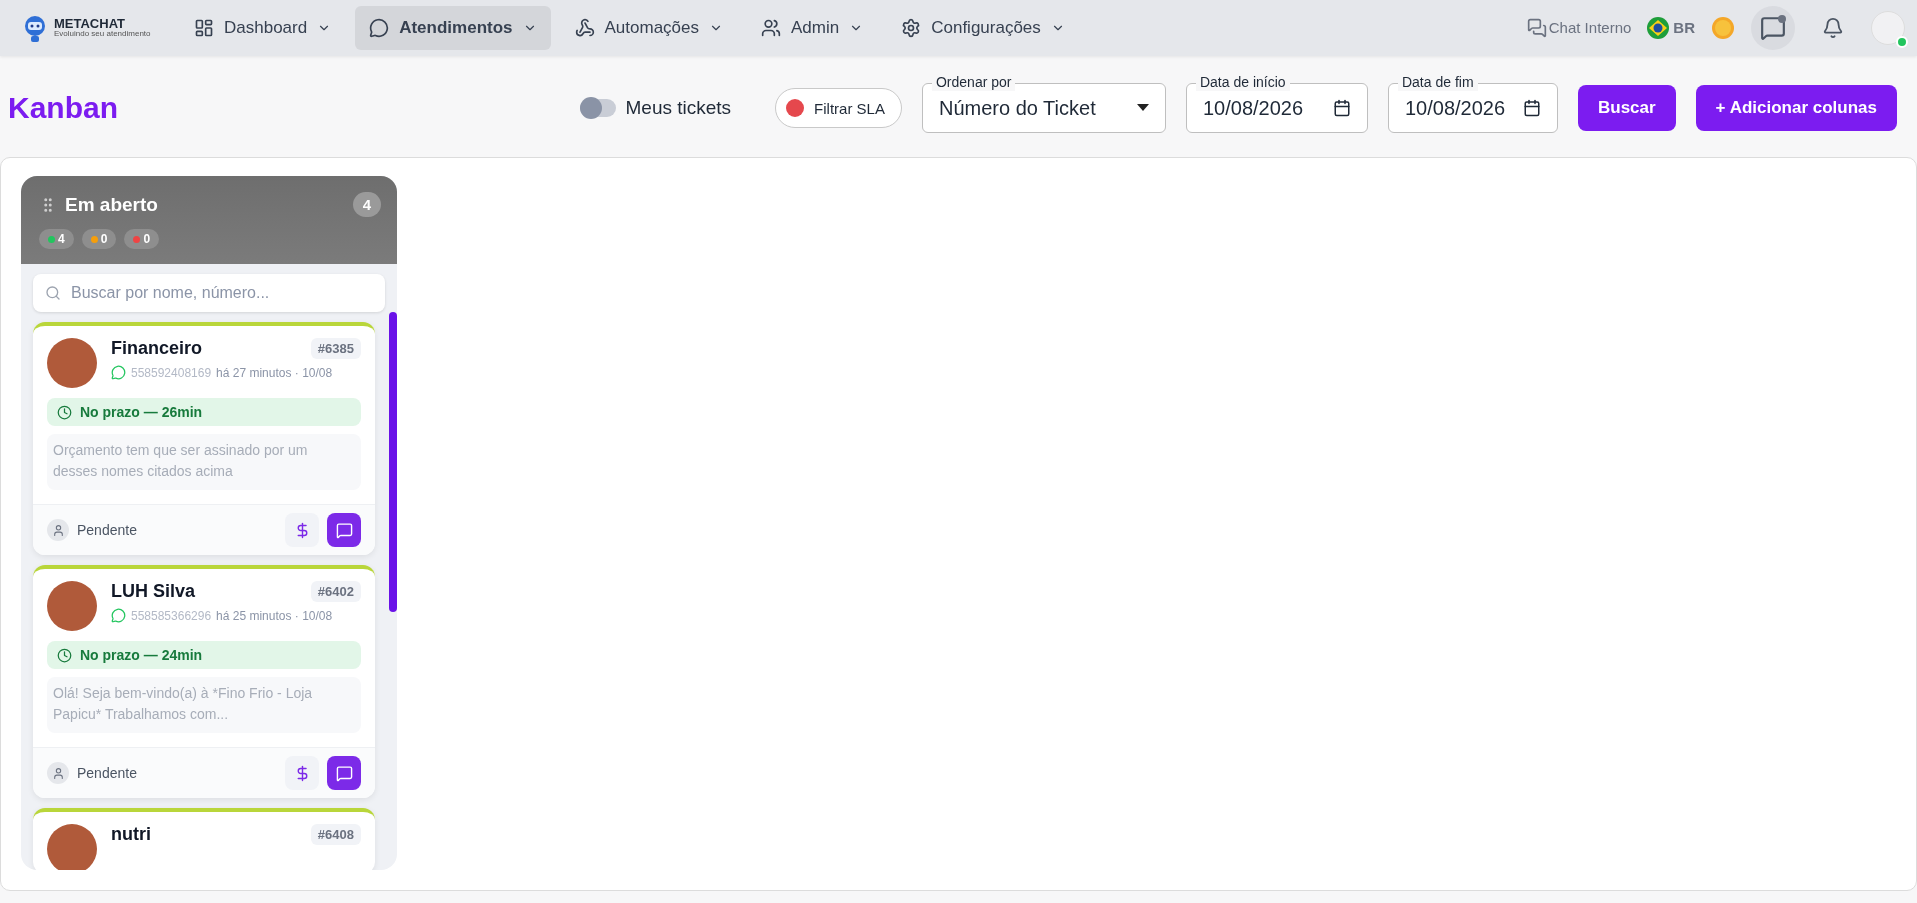 This screenshot has width=1917, height=903. What do you see at coordinates (274, 615) in the screenshot?
I see `ticket-time: há 25 minutos · 10/08` at bounding box center [274, 615].